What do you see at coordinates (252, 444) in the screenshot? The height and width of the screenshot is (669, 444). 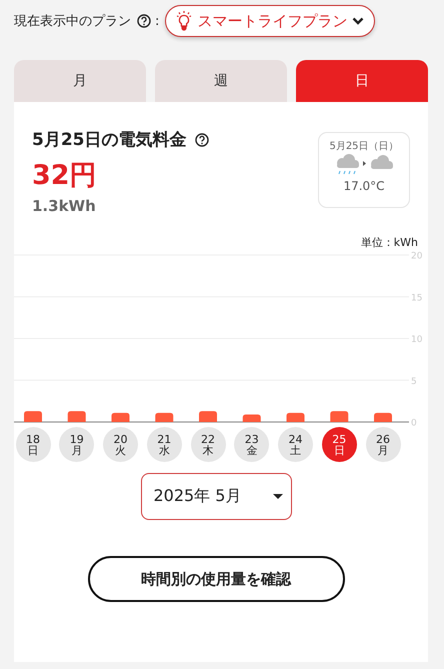 I see `day-button: 23 金` at bounding box center [252, 444].